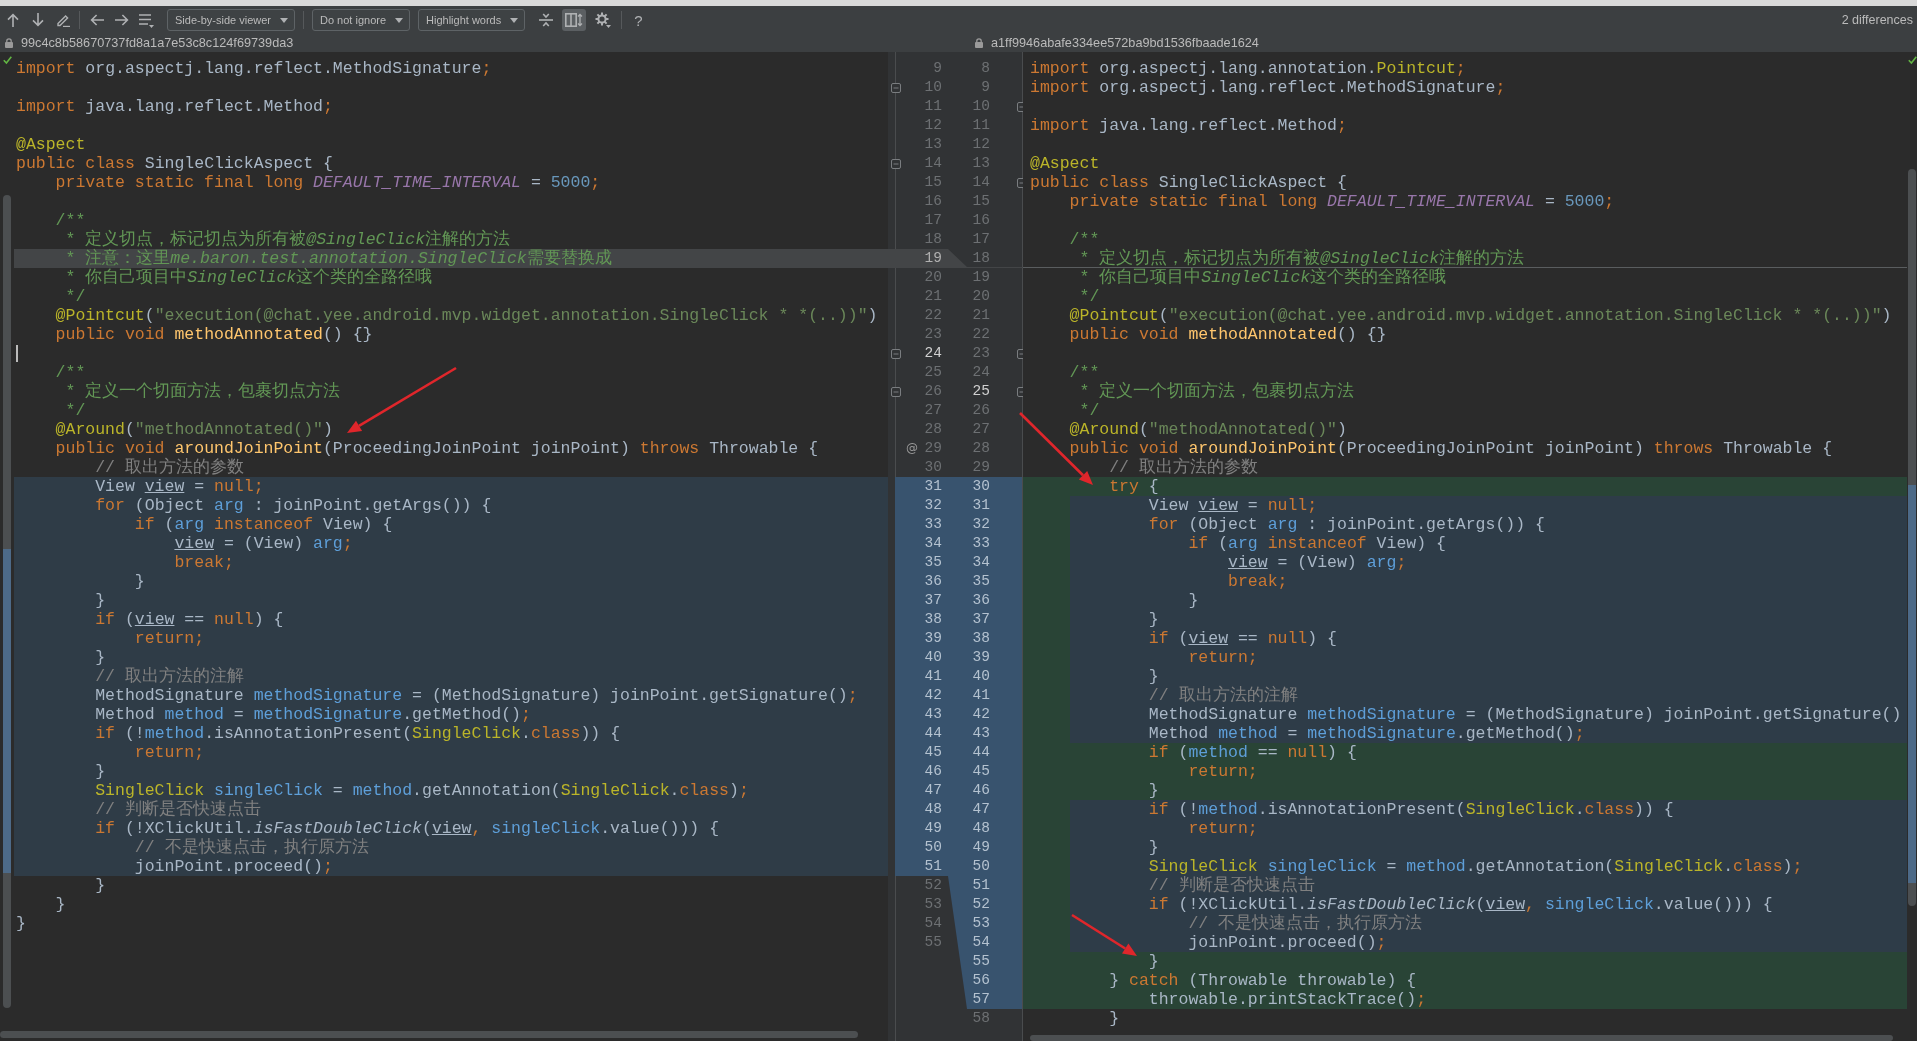  Describe the element at coordinates (1287, 942) in the screenshot. I see `code-line: joinPoint.proceed();` at that location.